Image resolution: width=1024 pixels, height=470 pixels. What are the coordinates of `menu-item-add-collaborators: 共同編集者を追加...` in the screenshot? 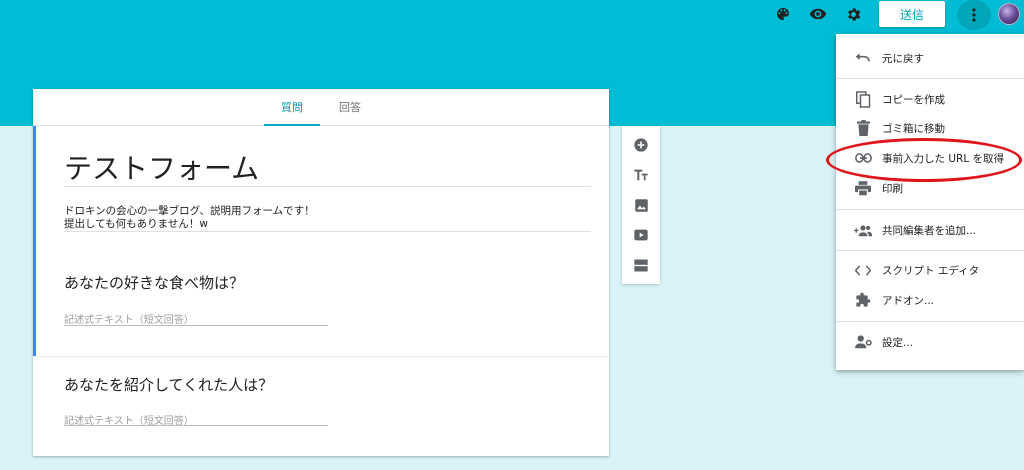 It's located at (930, 230).